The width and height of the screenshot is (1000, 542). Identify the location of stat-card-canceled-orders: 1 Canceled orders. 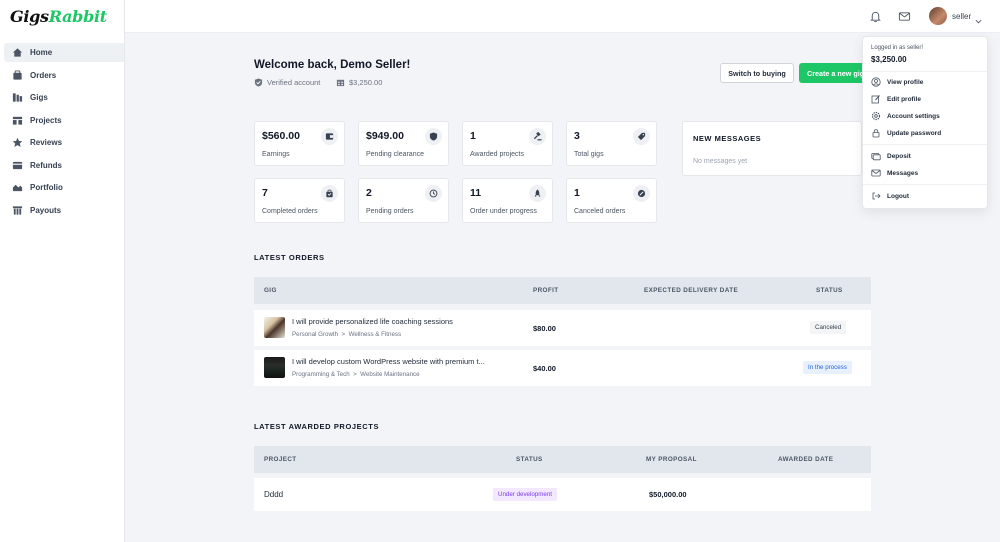
(611, 200).